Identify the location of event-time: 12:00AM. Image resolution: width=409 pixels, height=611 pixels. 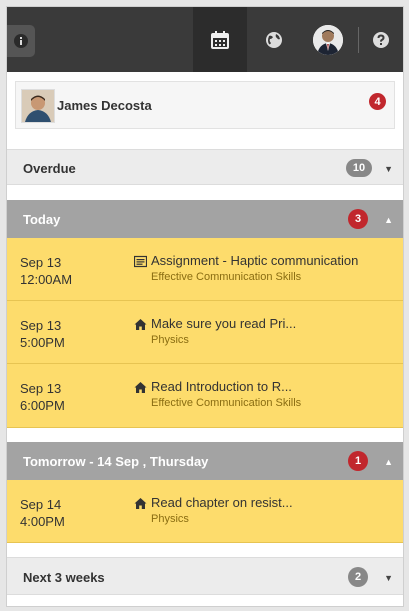
(46, 279).